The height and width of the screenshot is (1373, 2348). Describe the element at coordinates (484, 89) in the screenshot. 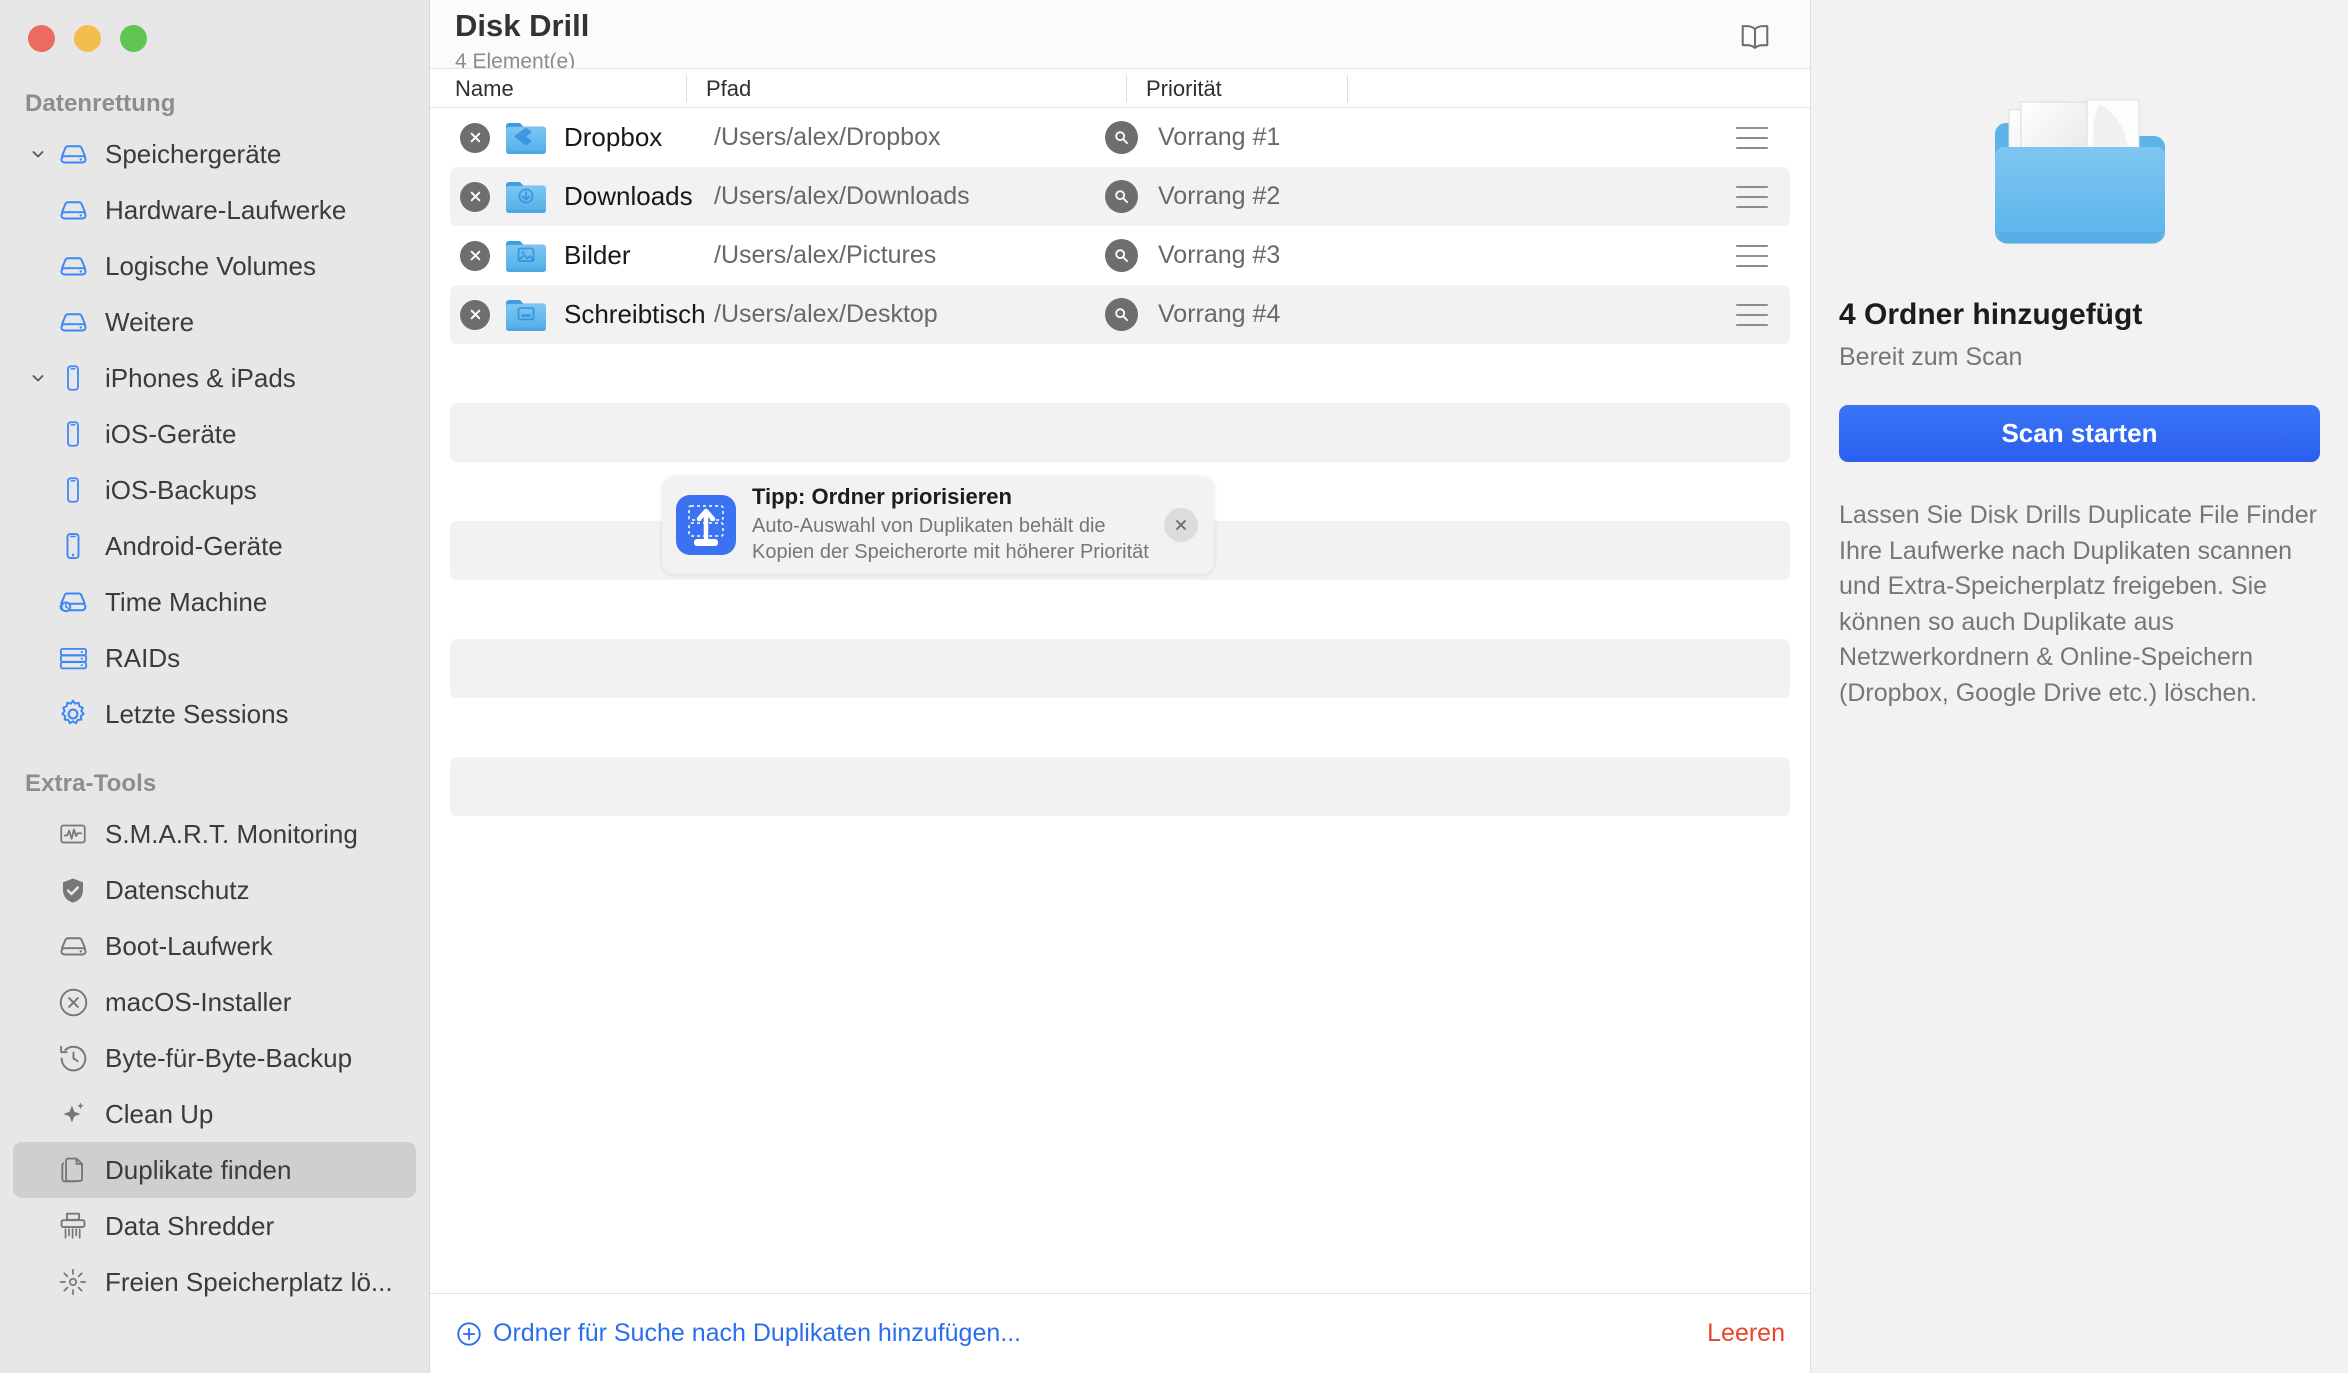

I see `column-header-name: Name` at that location.